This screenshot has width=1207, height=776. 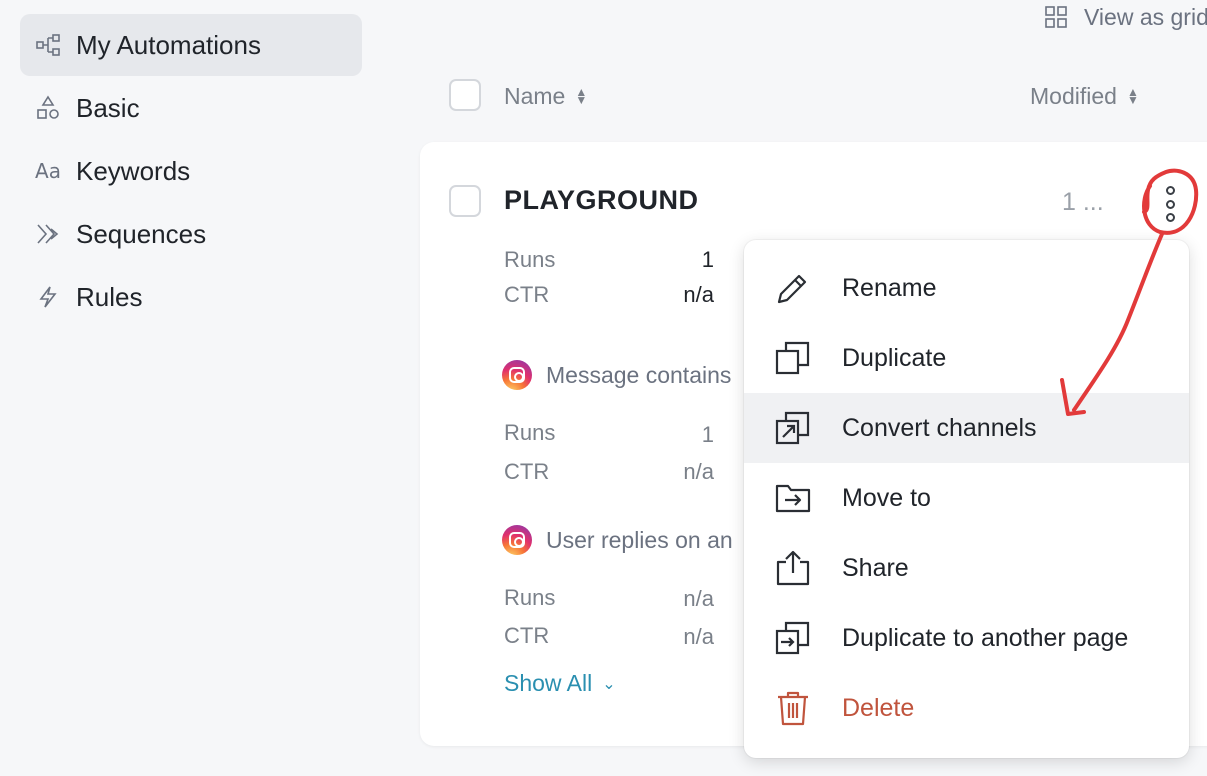 I want to click on column-header-name: Name ▲ ▼, so click(x=545, y=96).